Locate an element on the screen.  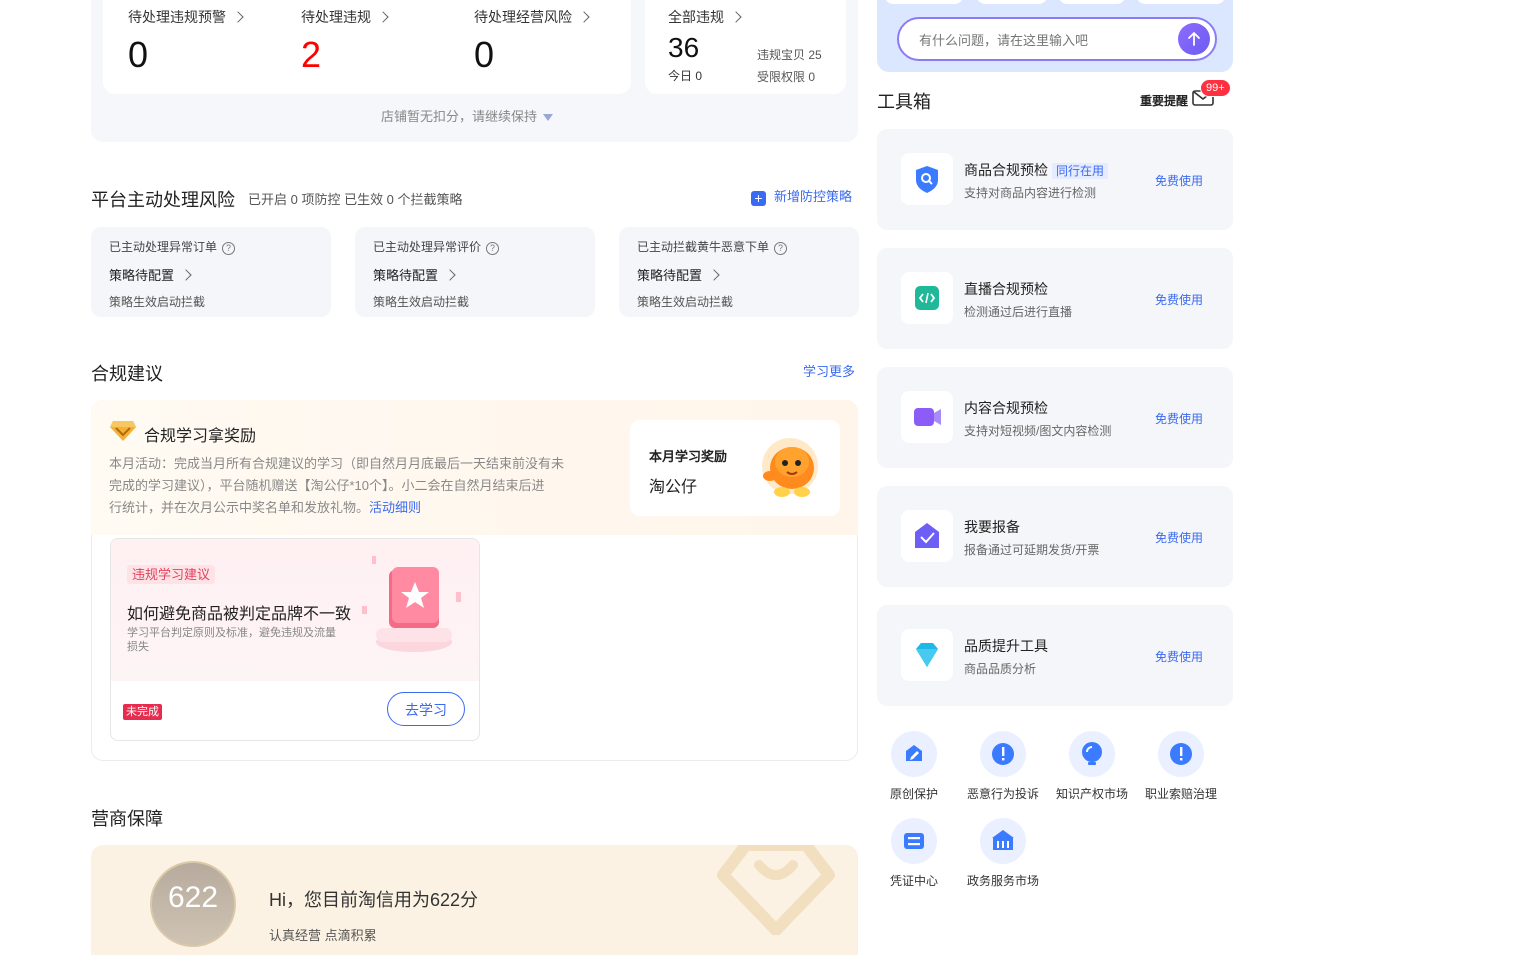
platform-risk-title: 平台主动处理风险 is located at coordinates (163, 200).